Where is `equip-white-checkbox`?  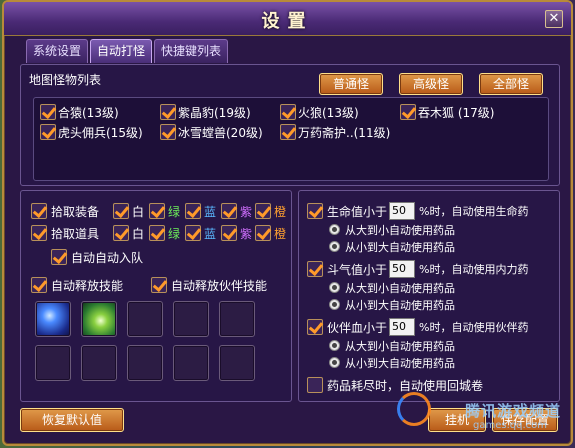
equip-white-checkbox is located at coordinates (121, 211).